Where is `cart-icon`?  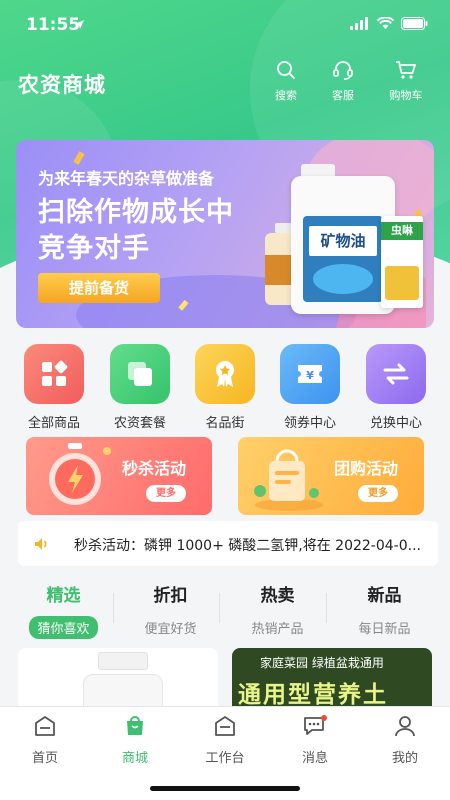 cart-icon is located at coordinates (406, 70).